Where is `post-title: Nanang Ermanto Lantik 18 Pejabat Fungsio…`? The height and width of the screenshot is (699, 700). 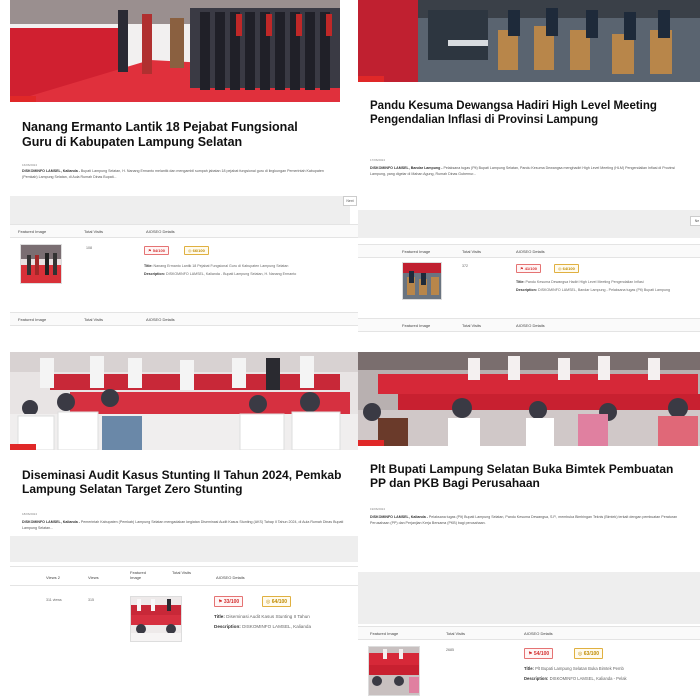
post-title: Nanang Ermanto Lantik 18 Pejabat Fungsio… is located at coordinates (176, 135).